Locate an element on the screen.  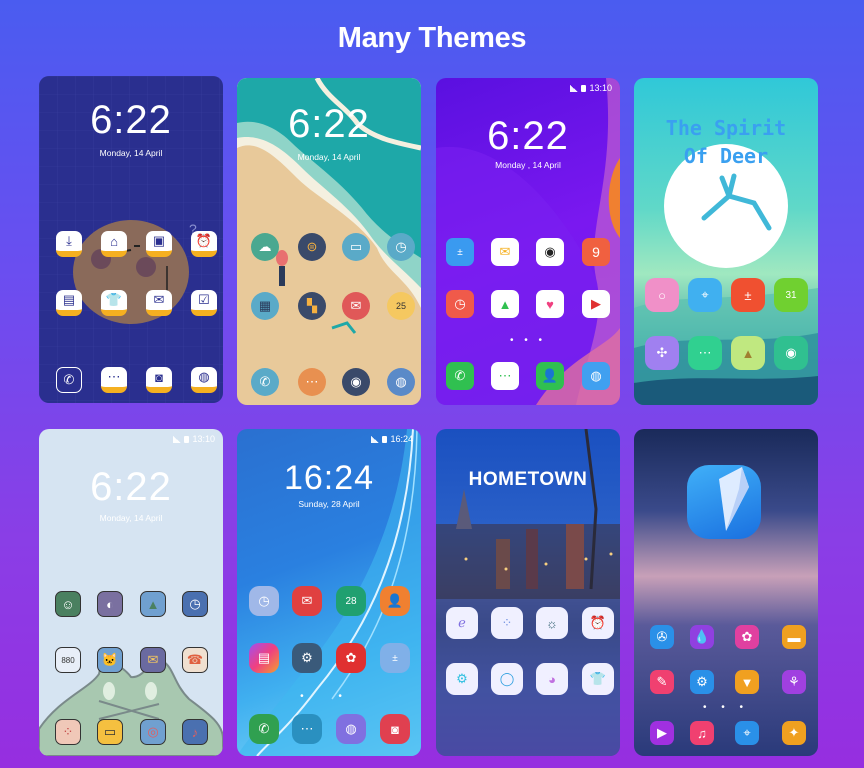
toggle-icon: ◐ is located at coordinates (110, 604).